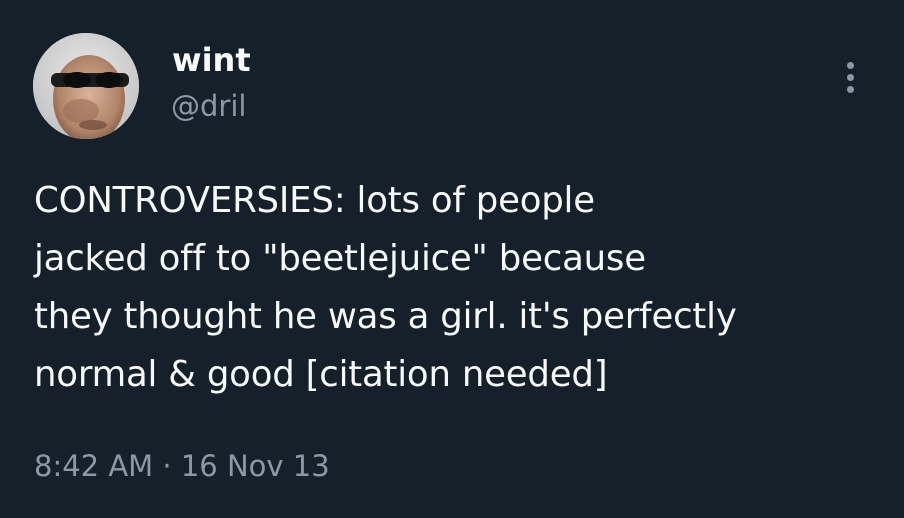 The height and width of the screenshot is (518, 904). What do you see at coordinates (314, 200) in the screenshot?
I see `tweet-text-line: CONTROVERSIES: lots of people` at bounding box center [314, 200].